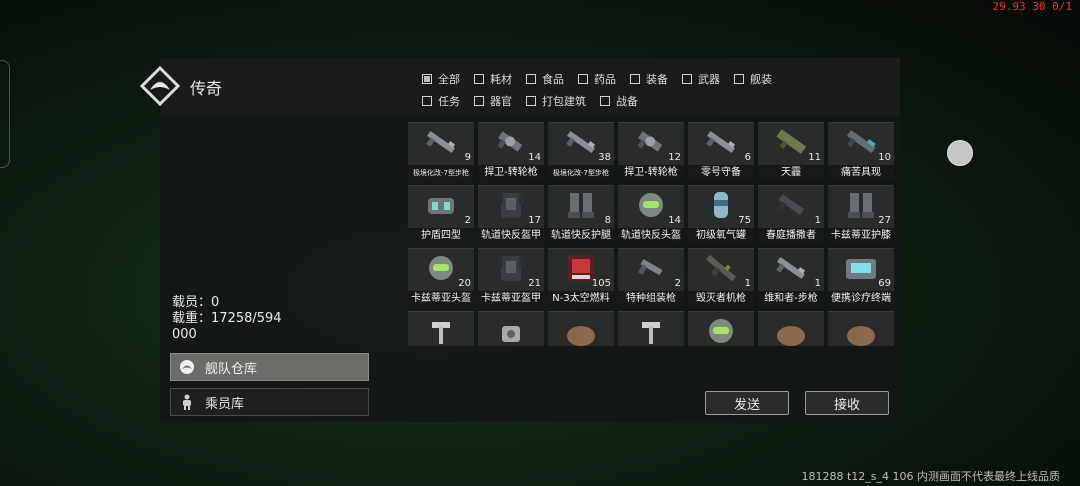  I want to click on item-quantity: 38, so click(604, 157).